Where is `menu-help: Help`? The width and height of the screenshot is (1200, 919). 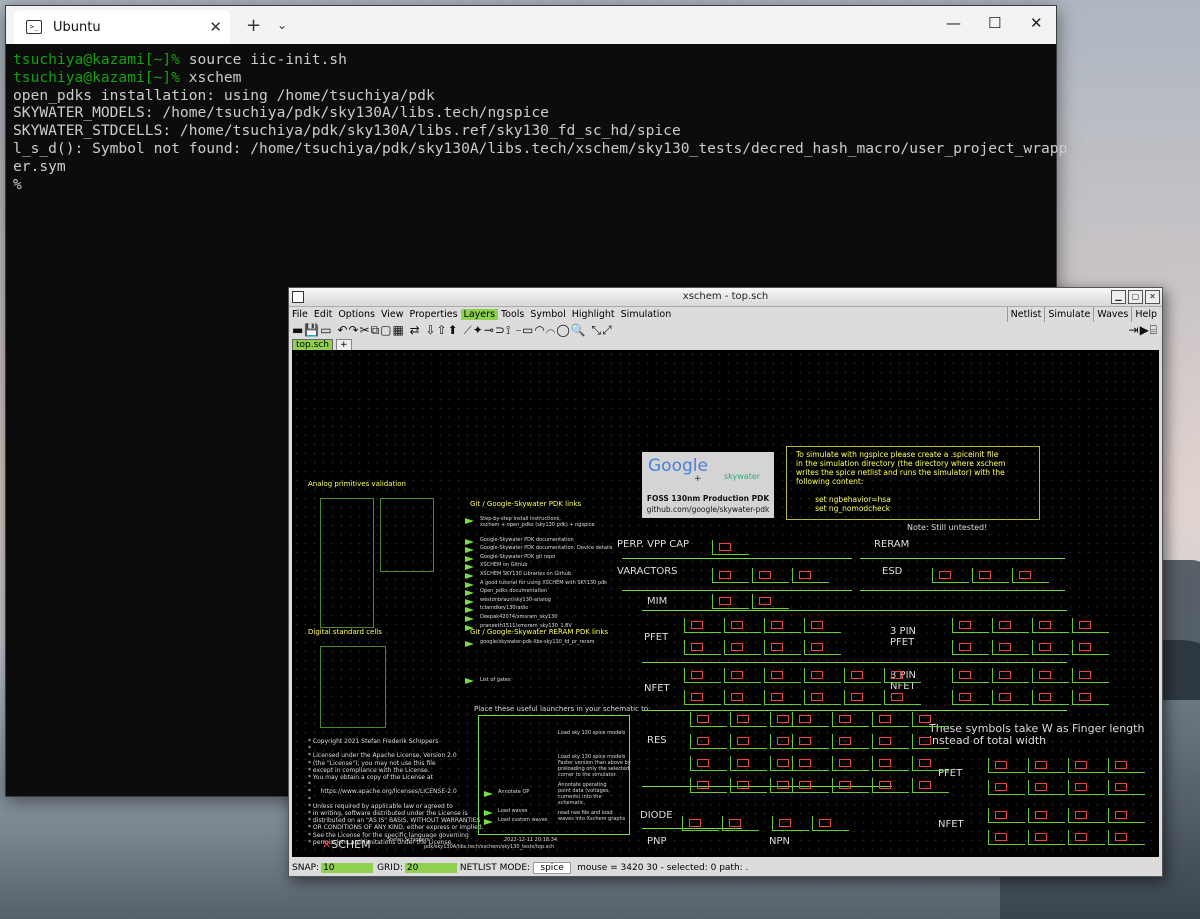 menu-help: Help is located at coordinates (1145, 314).